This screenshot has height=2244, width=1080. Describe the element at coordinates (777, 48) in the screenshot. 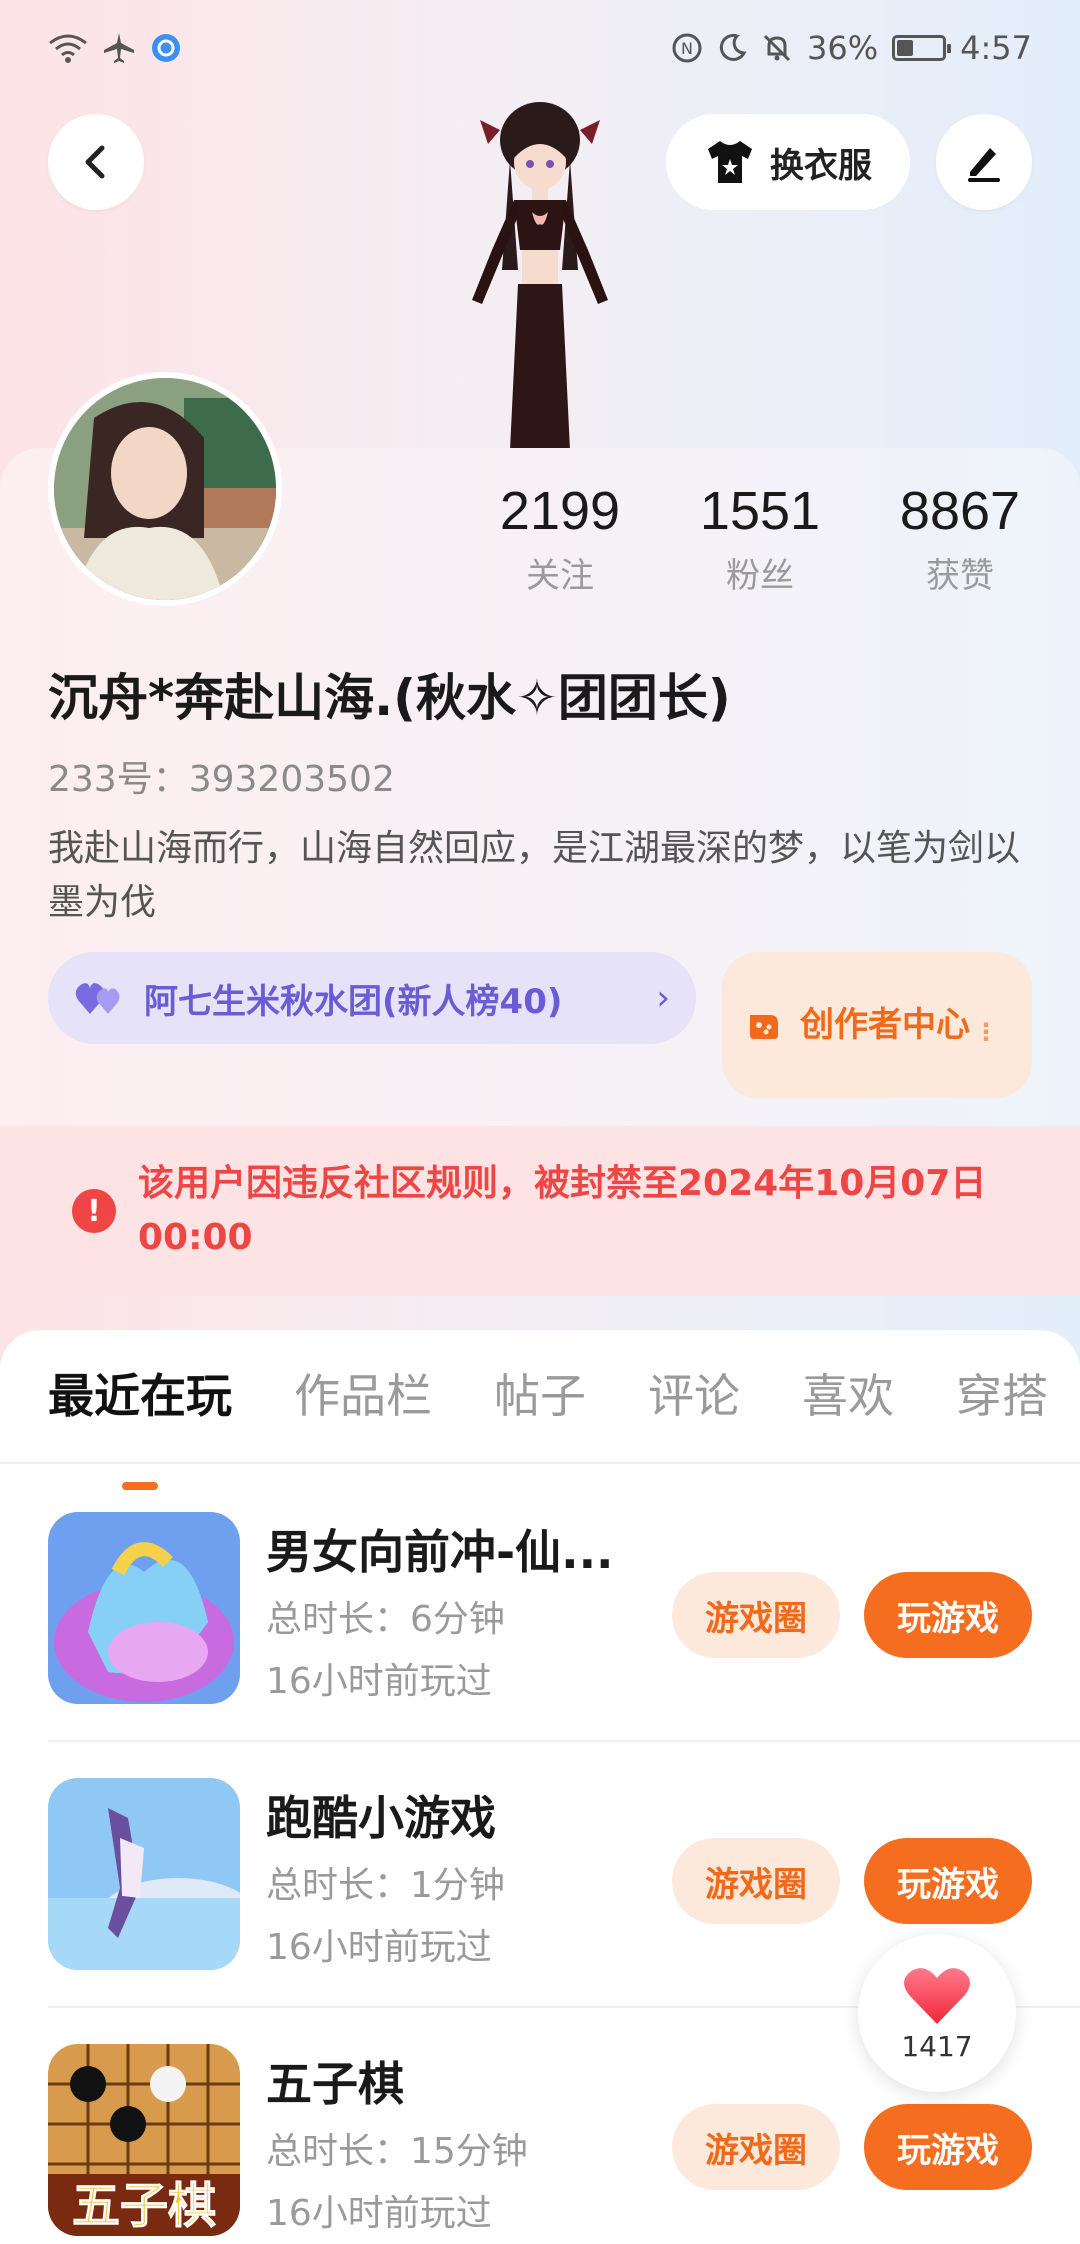

I see `bell-off-icon` at that location.